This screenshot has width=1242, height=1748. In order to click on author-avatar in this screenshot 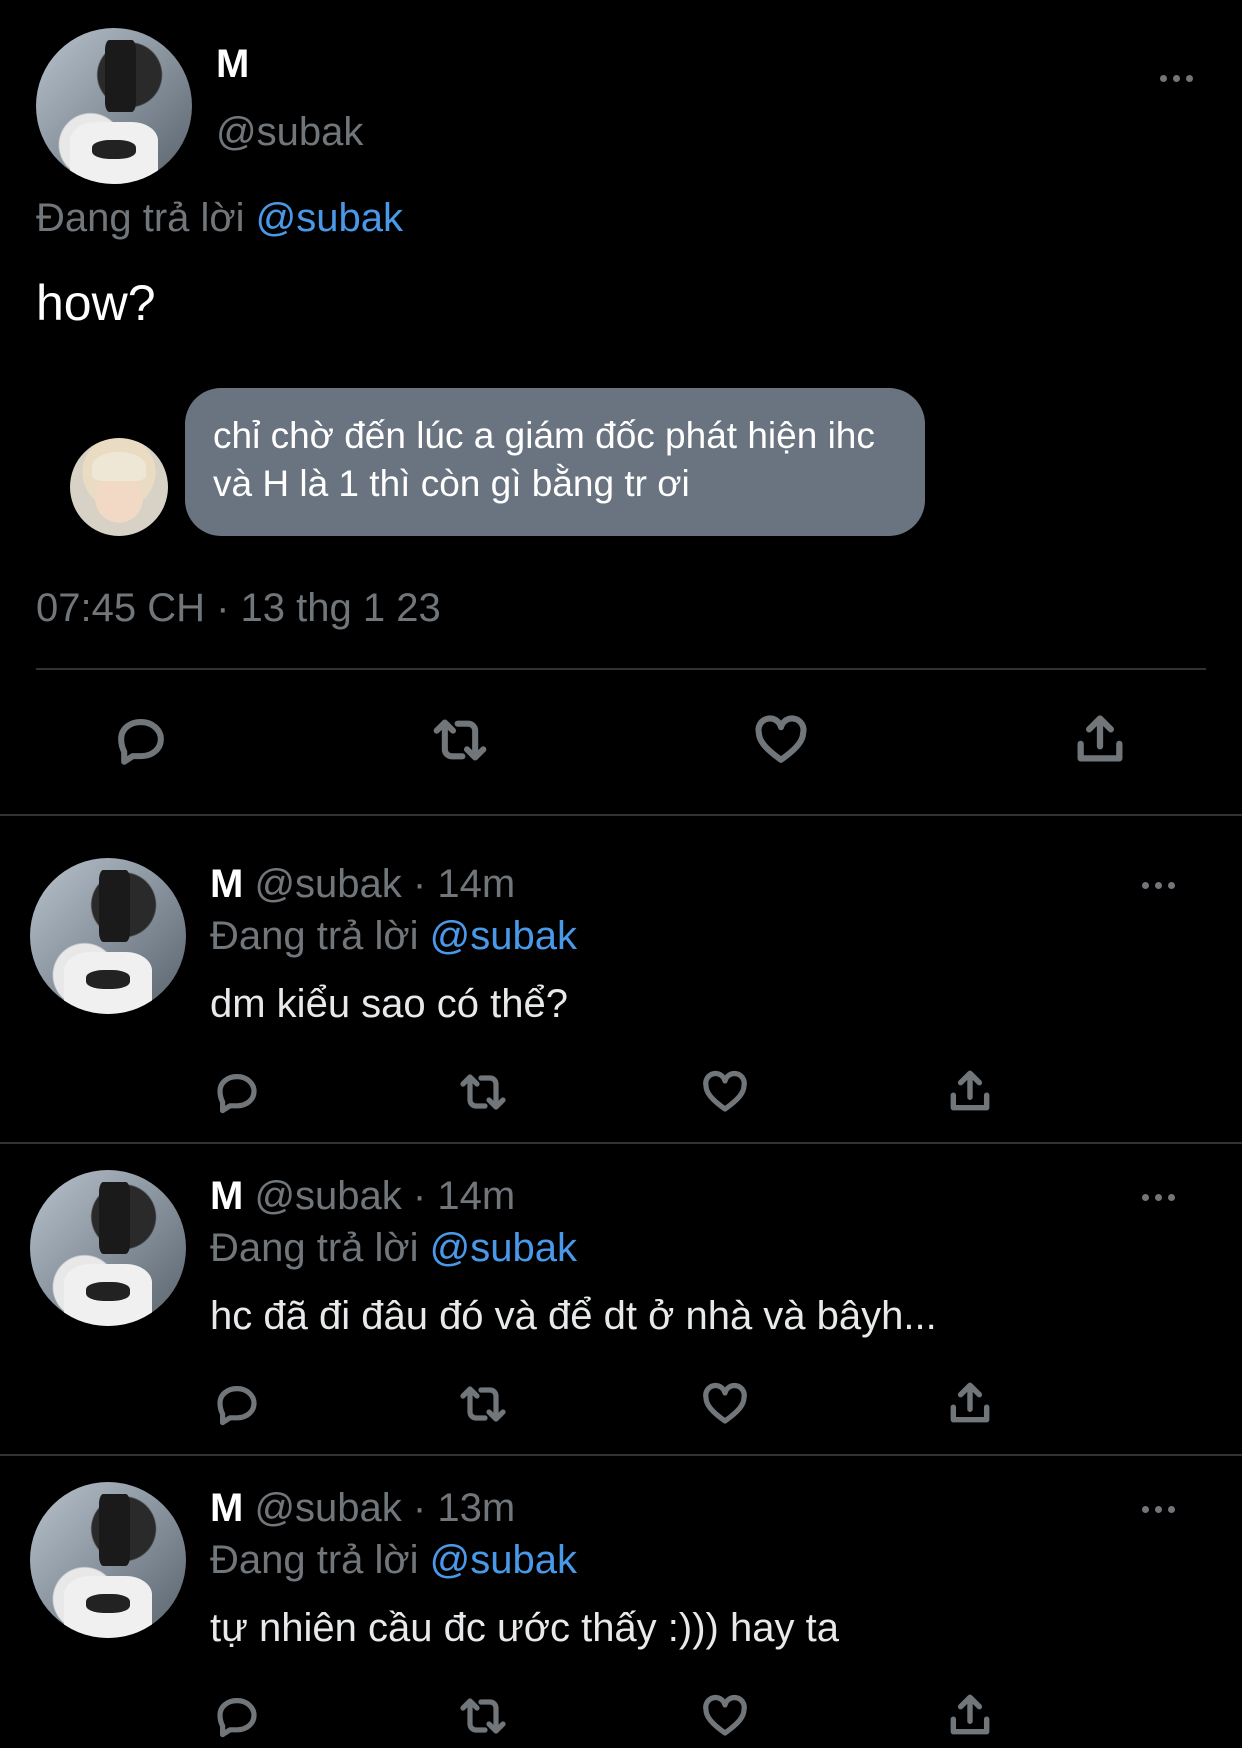, I will do `click(114, 106)`.